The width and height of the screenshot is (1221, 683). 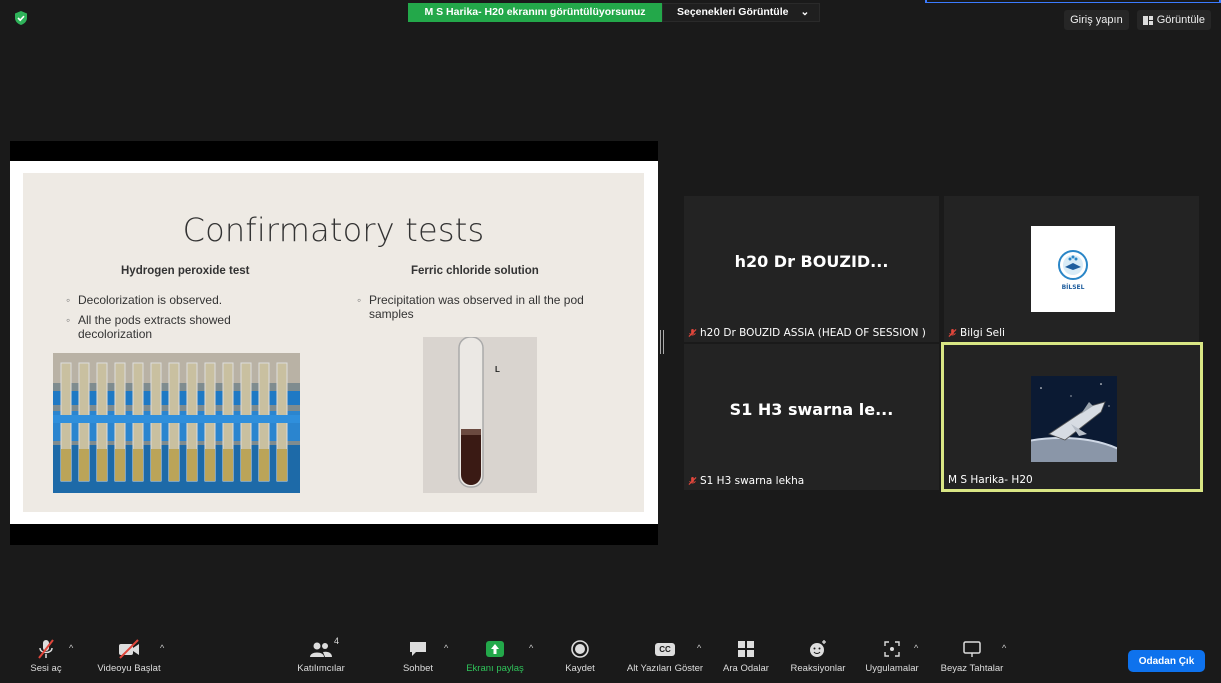 I want to click on chat-options-caret: ^, so click(x=446, y=648).